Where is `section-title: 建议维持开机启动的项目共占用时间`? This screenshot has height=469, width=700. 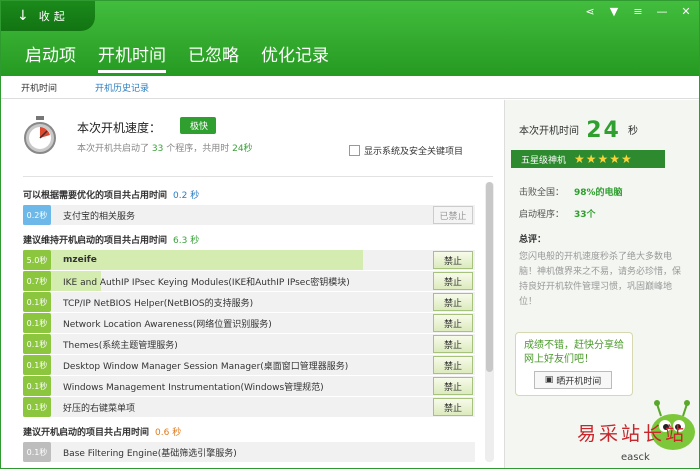 section-title: 建议维持开机启动的项目共占用时间 is located at coordinates (95, 241).